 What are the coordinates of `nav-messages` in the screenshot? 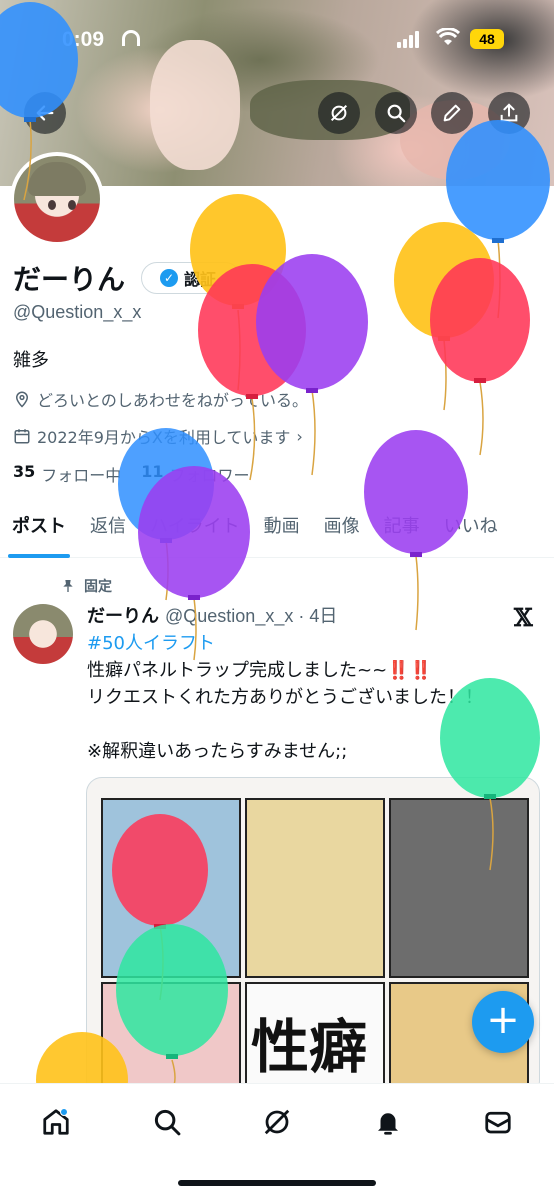 It's located at (498, 1122).